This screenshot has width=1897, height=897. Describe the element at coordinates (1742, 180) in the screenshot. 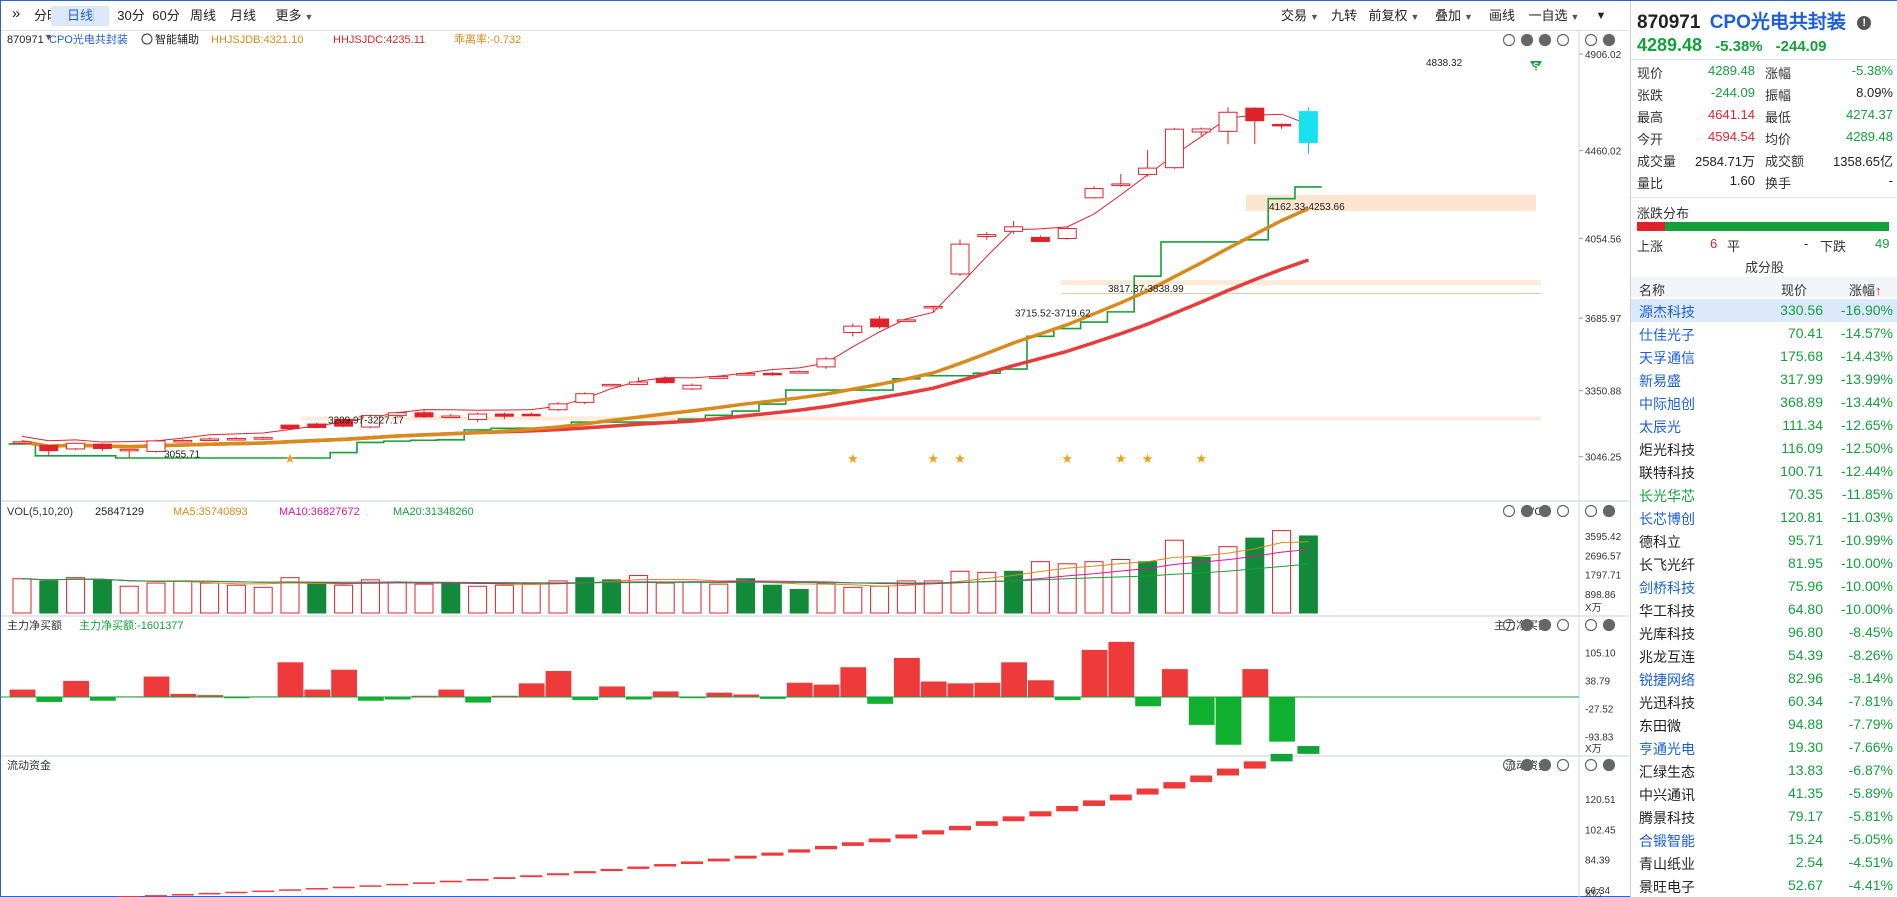

I see `quote-value: 1.60` at that location.